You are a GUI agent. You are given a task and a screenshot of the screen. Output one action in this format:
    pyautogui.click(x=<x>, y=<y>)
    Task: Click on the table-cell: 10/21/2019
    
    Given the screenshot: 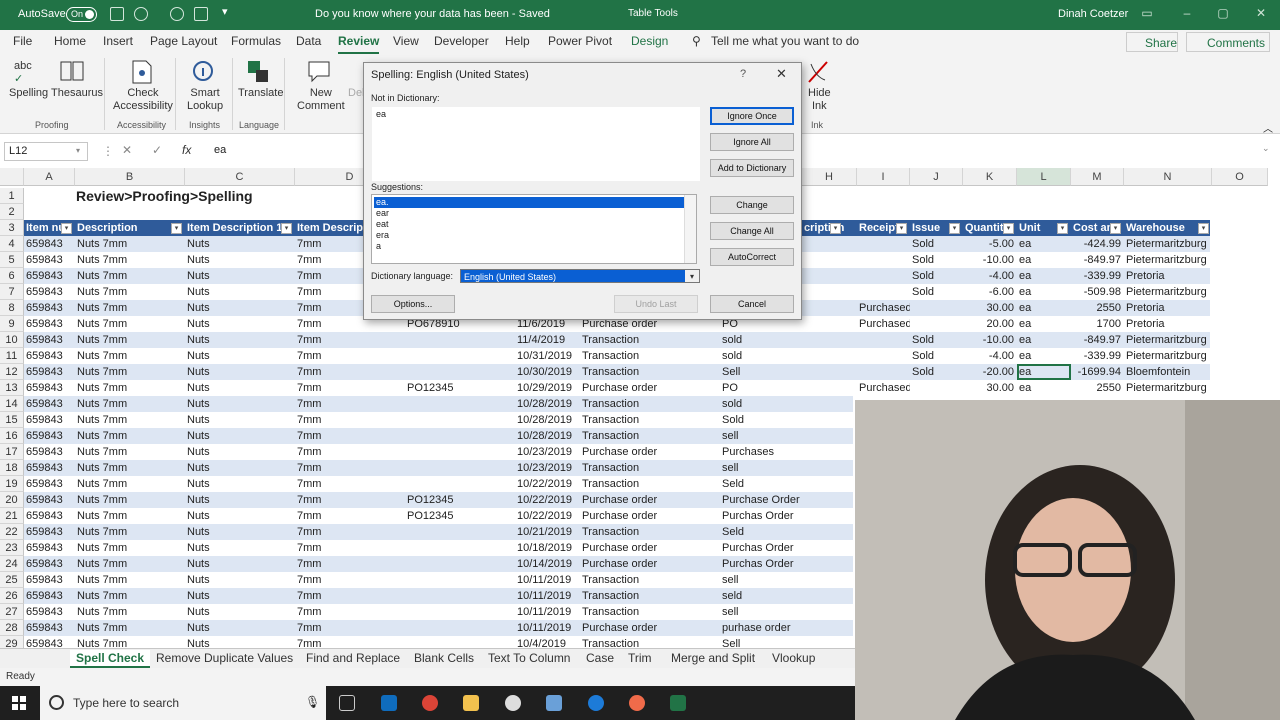 What is the action you would take?
    pyautogui.click(x=547, y=532)
    